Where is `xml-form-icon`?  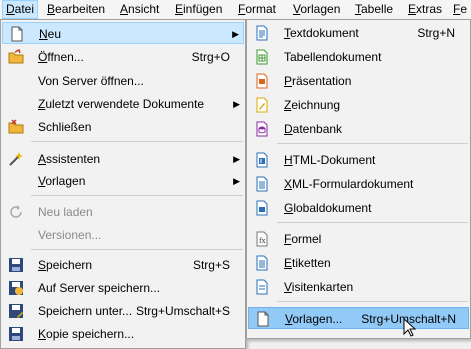
xml-form-icon is located at coordinates (262, 184).